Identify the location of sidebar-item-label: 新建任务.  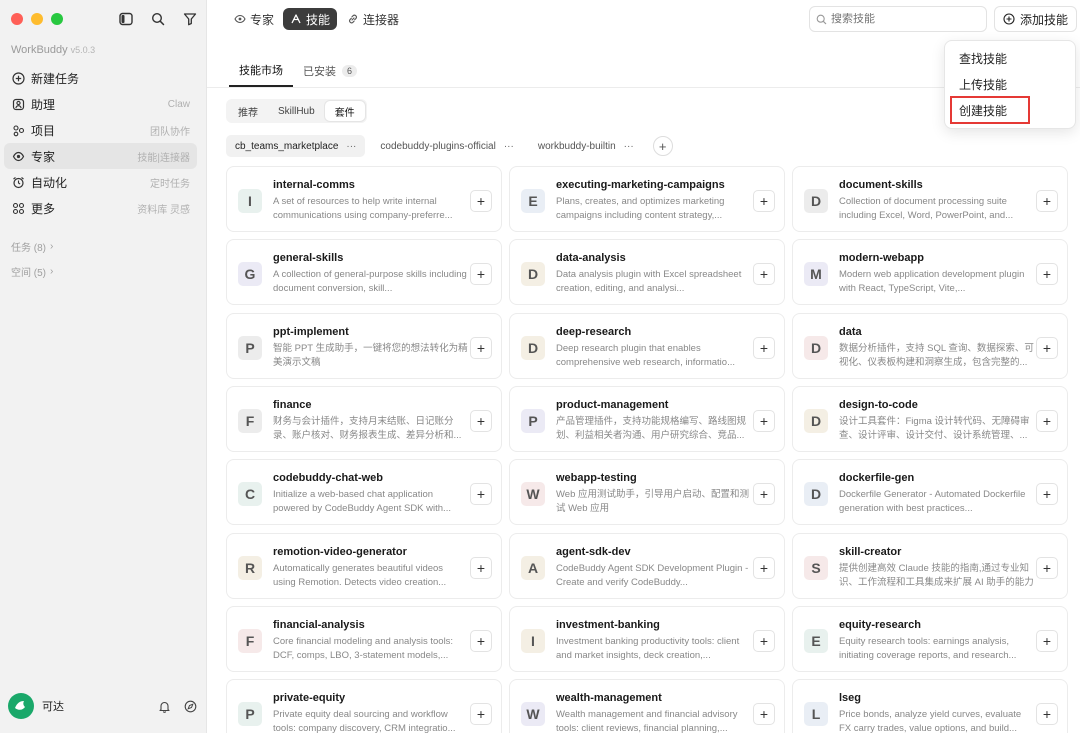
(55, 78).